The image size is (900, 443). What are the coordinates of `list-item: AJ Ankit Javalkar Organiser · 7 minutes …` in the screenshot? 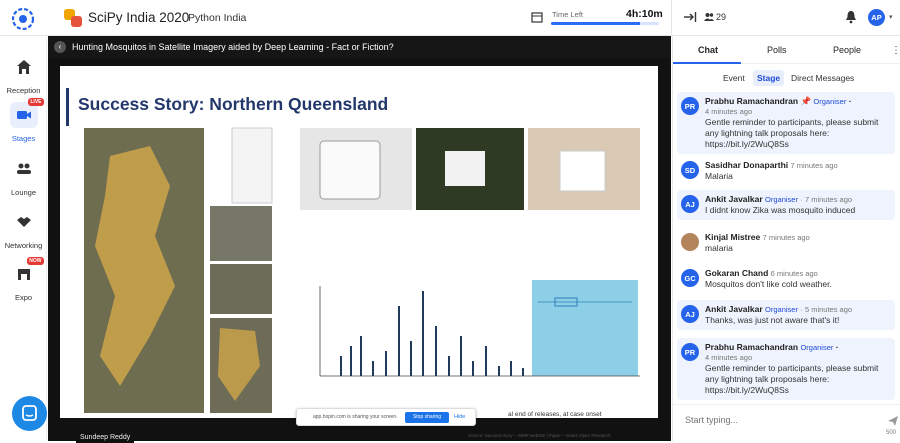 It's located at (786, 205).